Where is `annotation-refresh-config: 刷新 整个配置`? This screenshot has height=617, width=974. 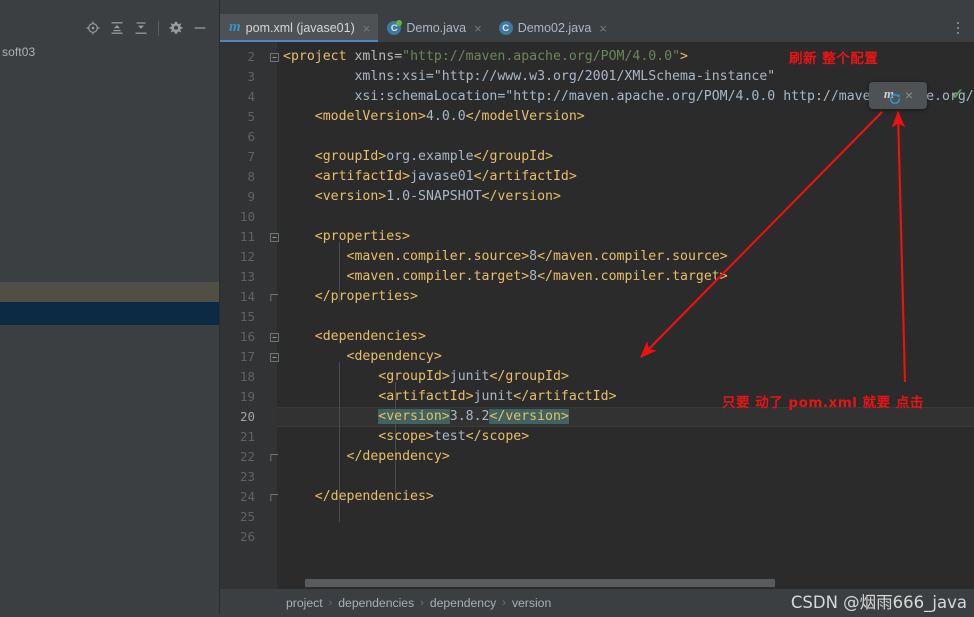
annotation-refresh-config: 刷新 整个配置 is located at coordinates (834, 59).